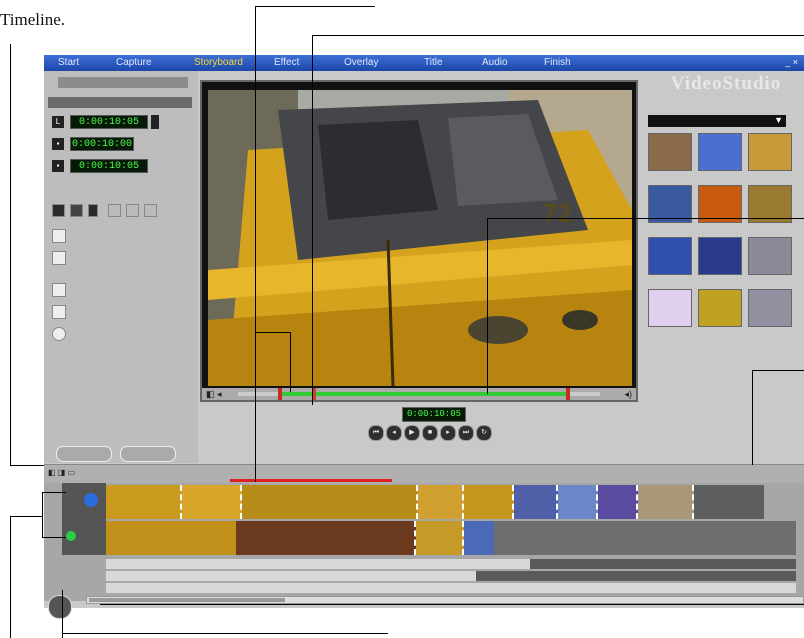 Image resolution: width=804 pixels, height=638 pixels. Describe the element at coordinates (109, 122) in the screenshot. I see `duration-timecode: 0:00:10:05` at that location.